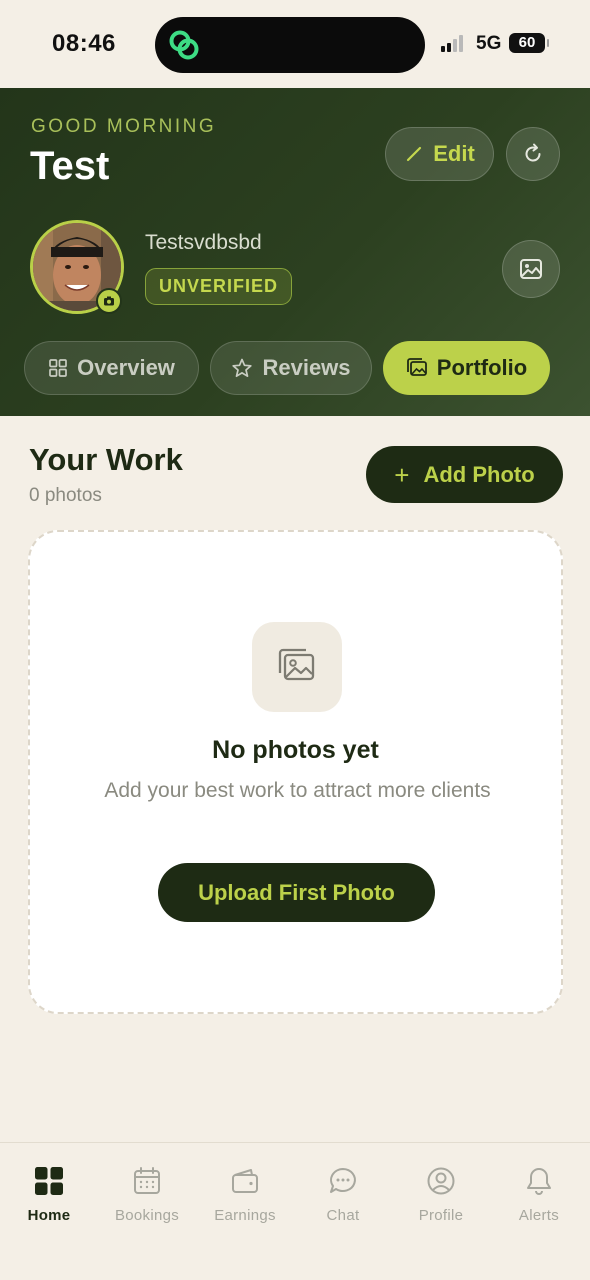 This screenshot has width=590, height=1280. What do you see at coordinates (147, 1180) in the screenshot?
I see `calendar-icon` at bounding box center [147, 1180].